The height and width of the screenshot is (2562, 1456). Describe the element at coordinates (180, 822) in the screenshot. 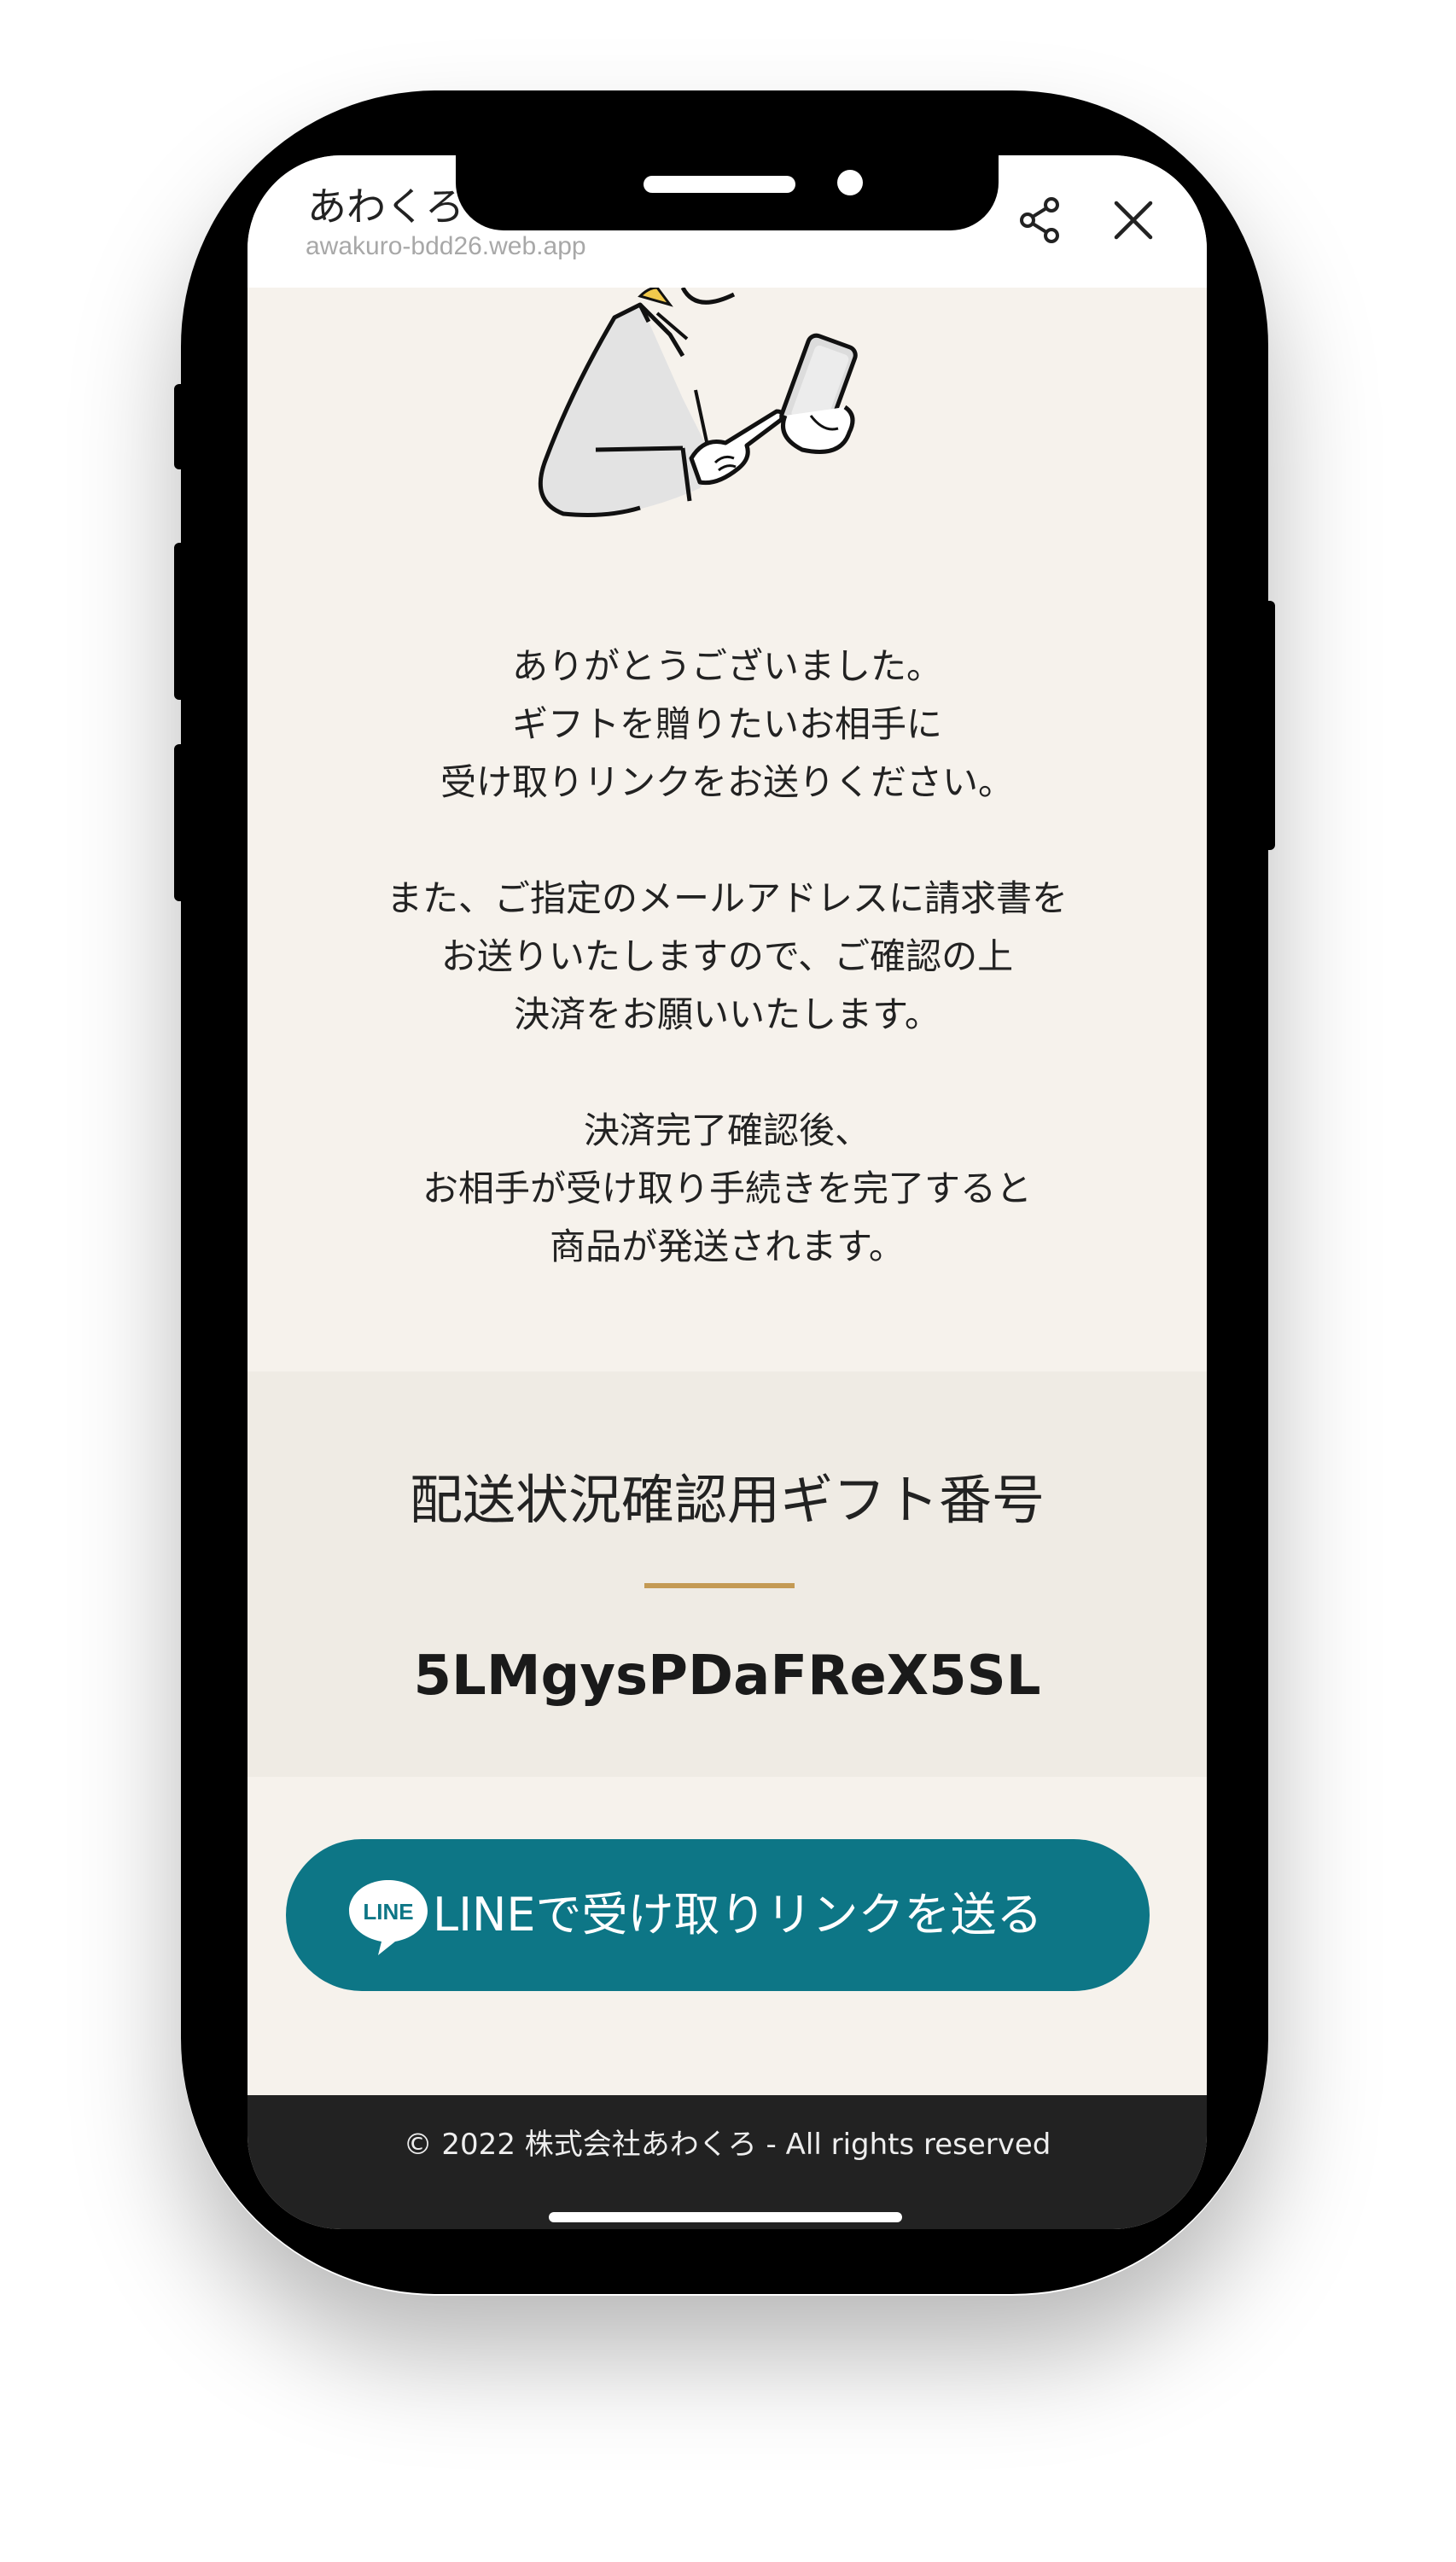

I see `volume-down-button` at that location.